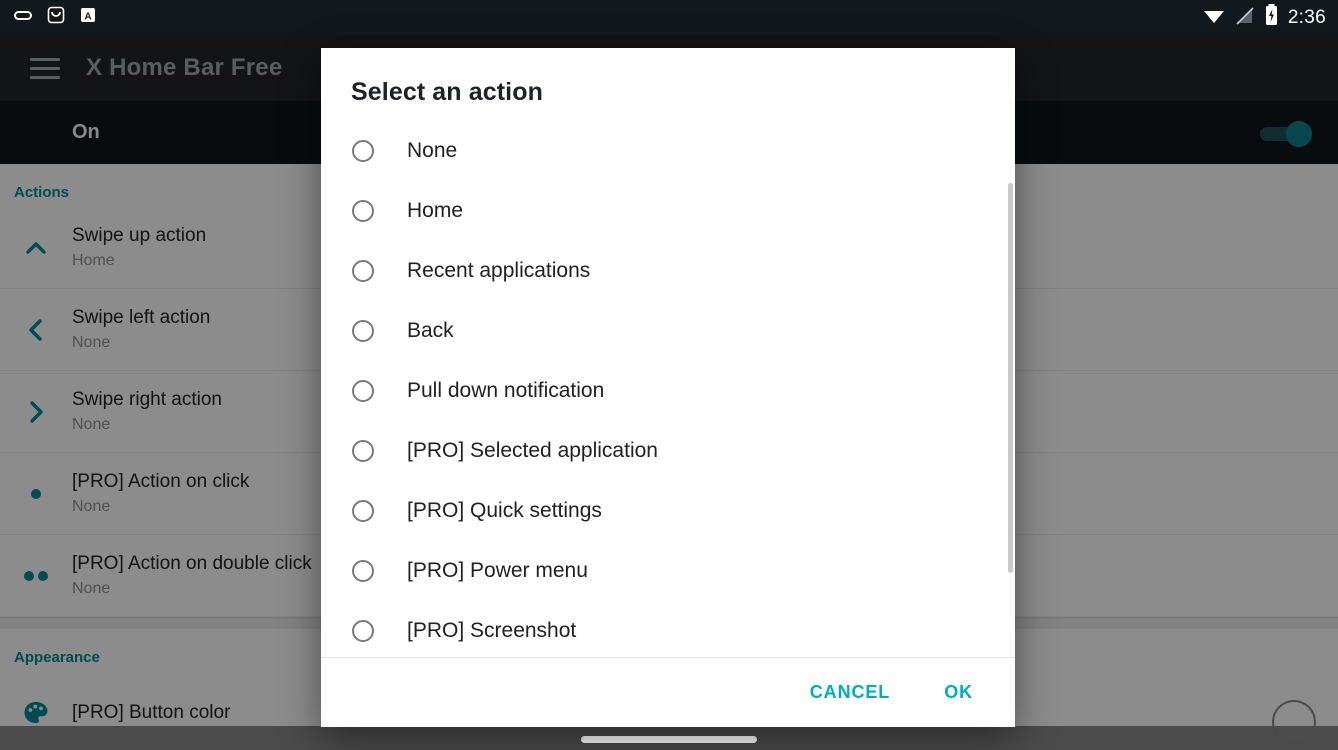  Describe the element at coordinates (139, 235) in the screenshot. I see `pref-title: Swipe up action` at that location.